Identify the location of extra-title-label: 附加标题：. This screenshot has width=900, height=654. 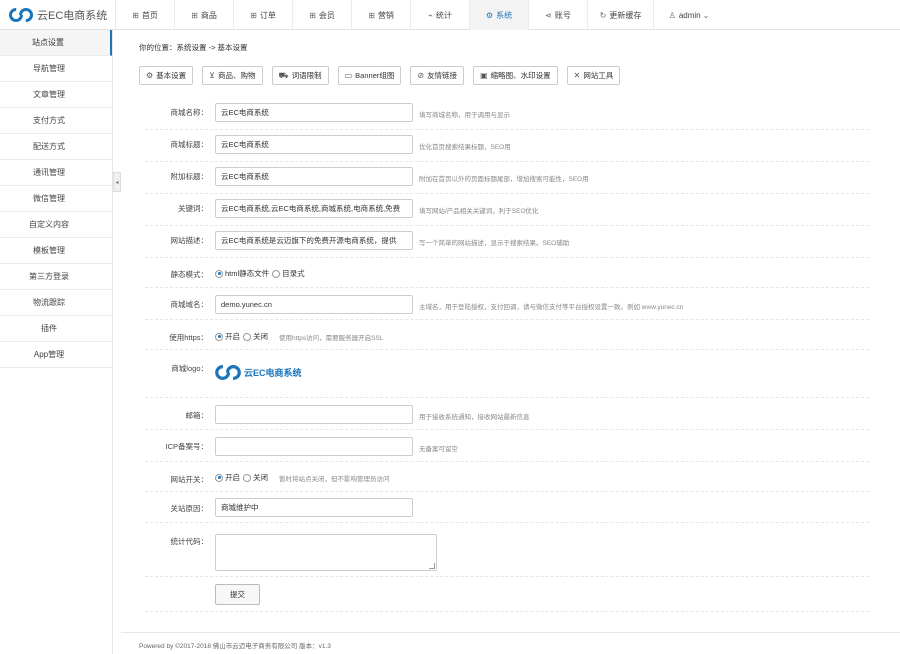
(189, 176).